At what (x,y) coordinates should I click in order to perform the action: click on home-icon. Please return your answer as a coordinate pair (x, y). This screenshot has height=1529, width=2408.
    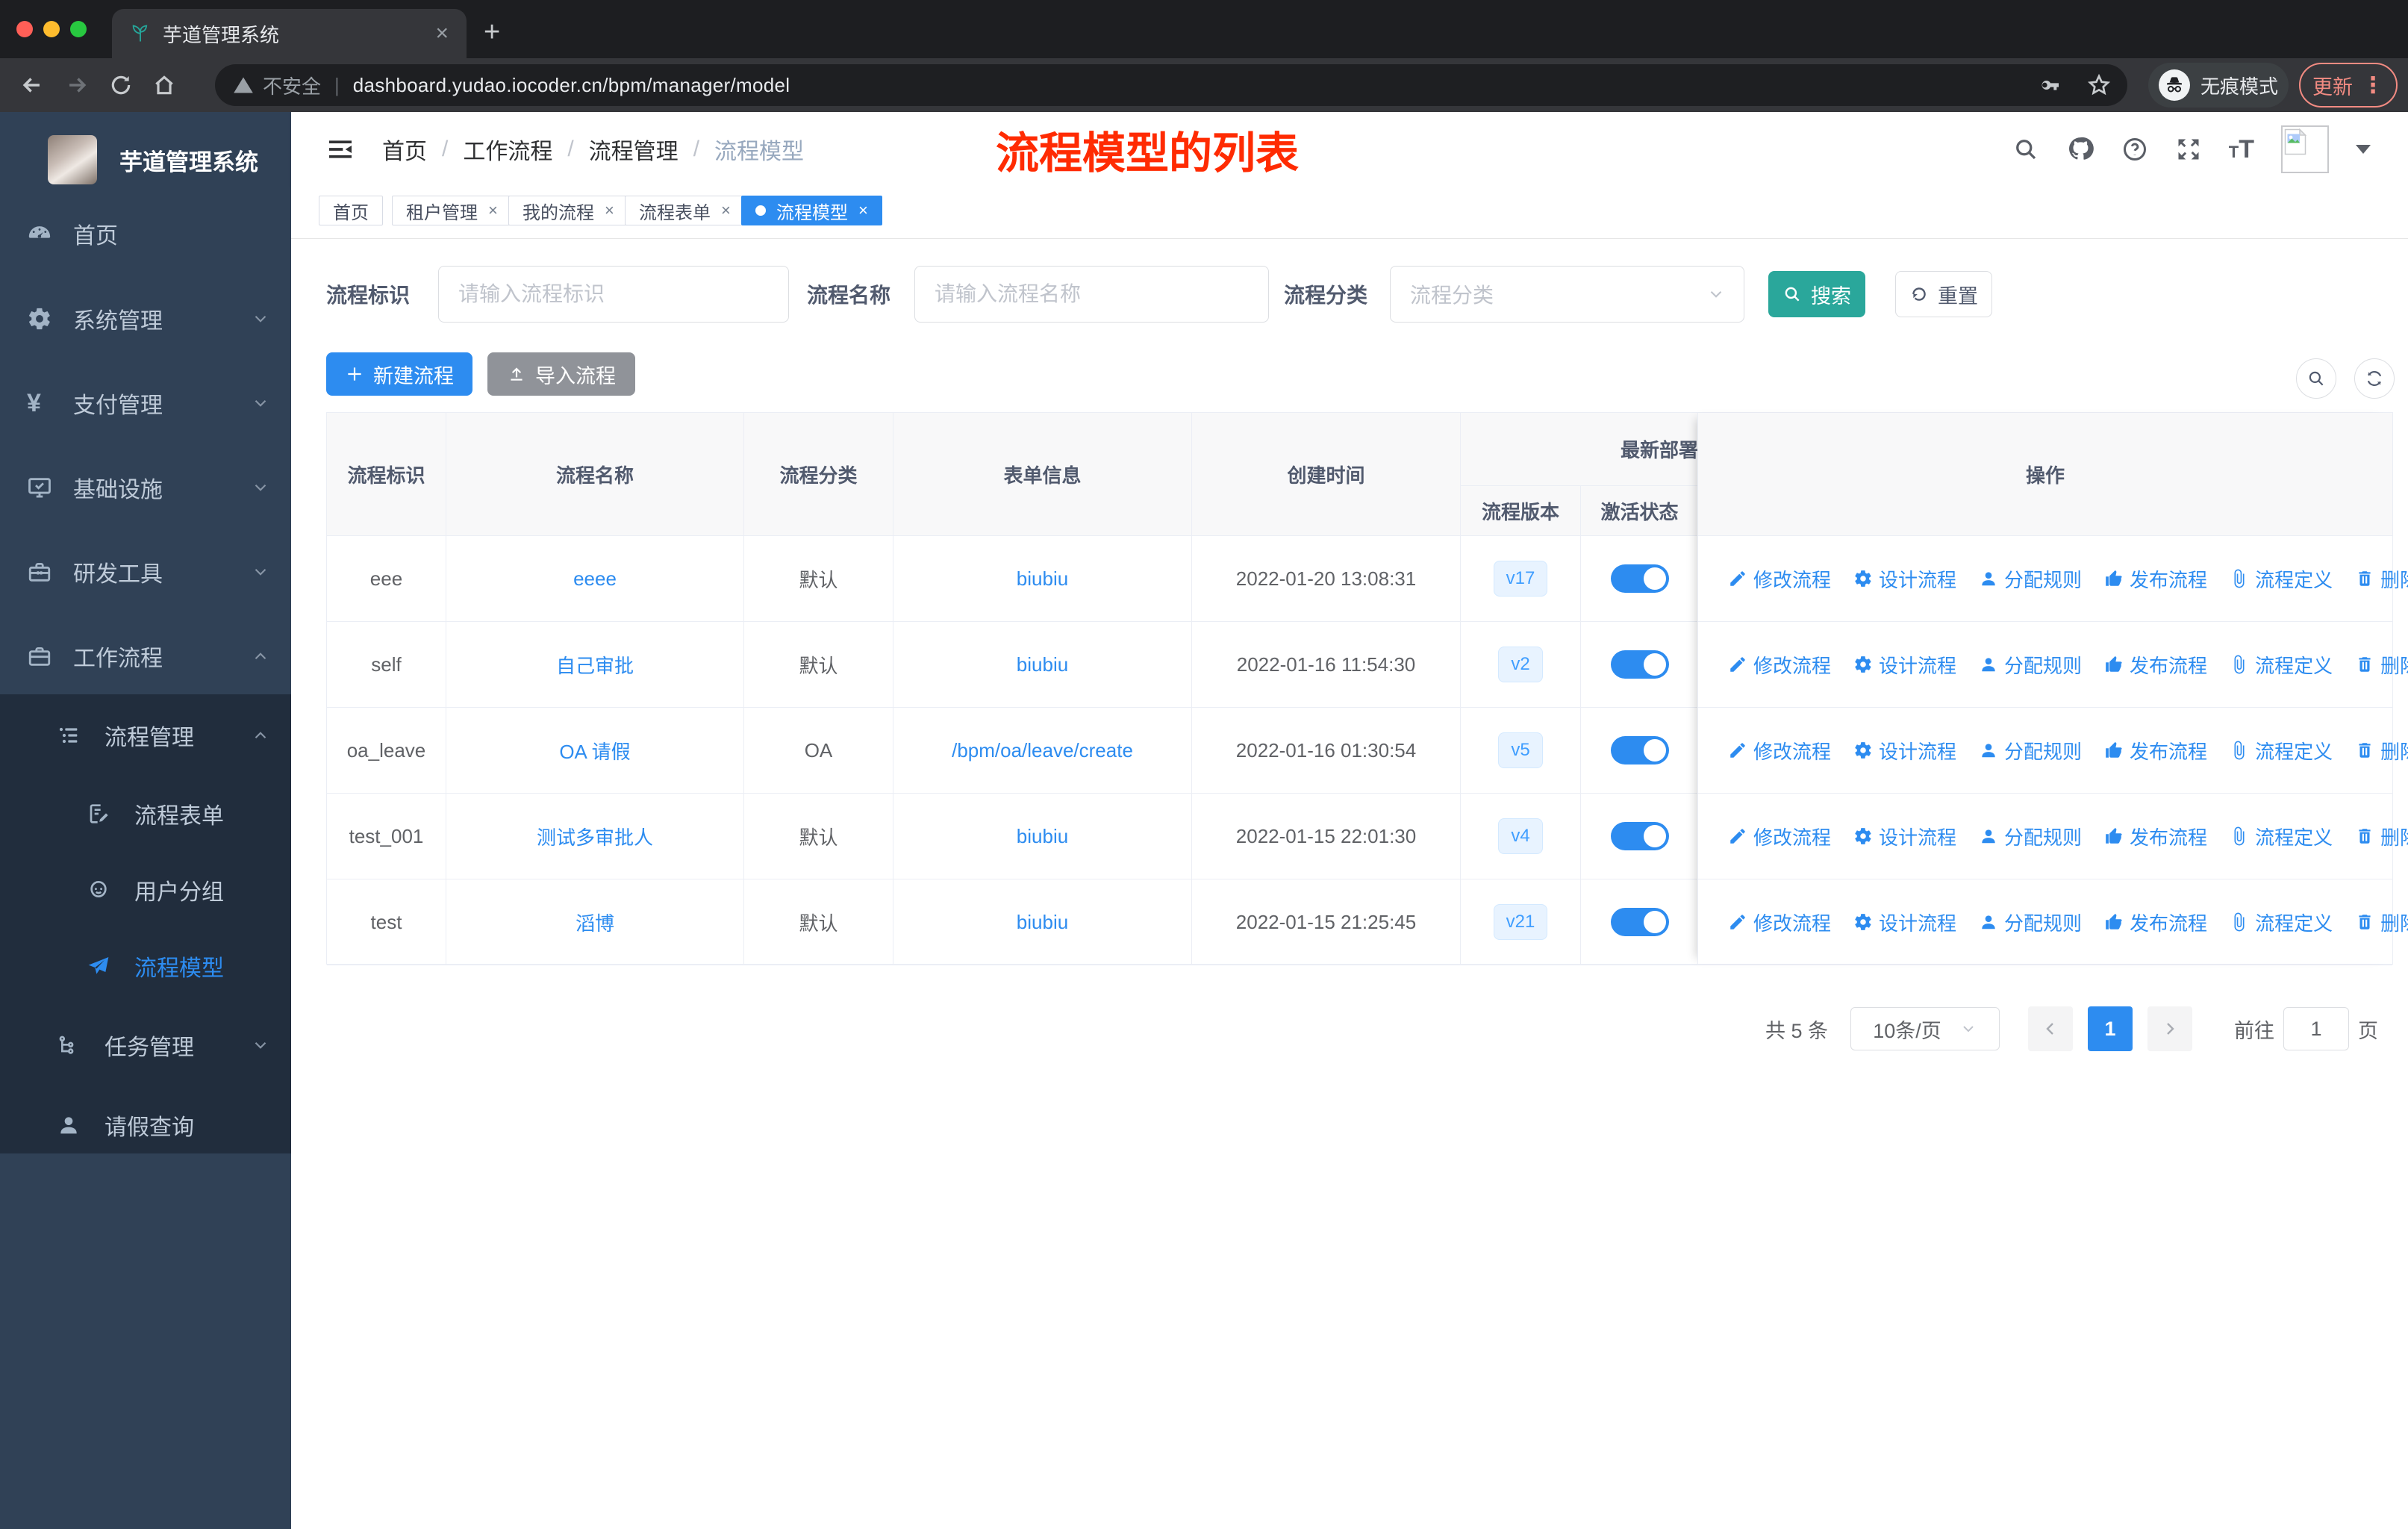
    Looking at the image, I should click on (164, 85).